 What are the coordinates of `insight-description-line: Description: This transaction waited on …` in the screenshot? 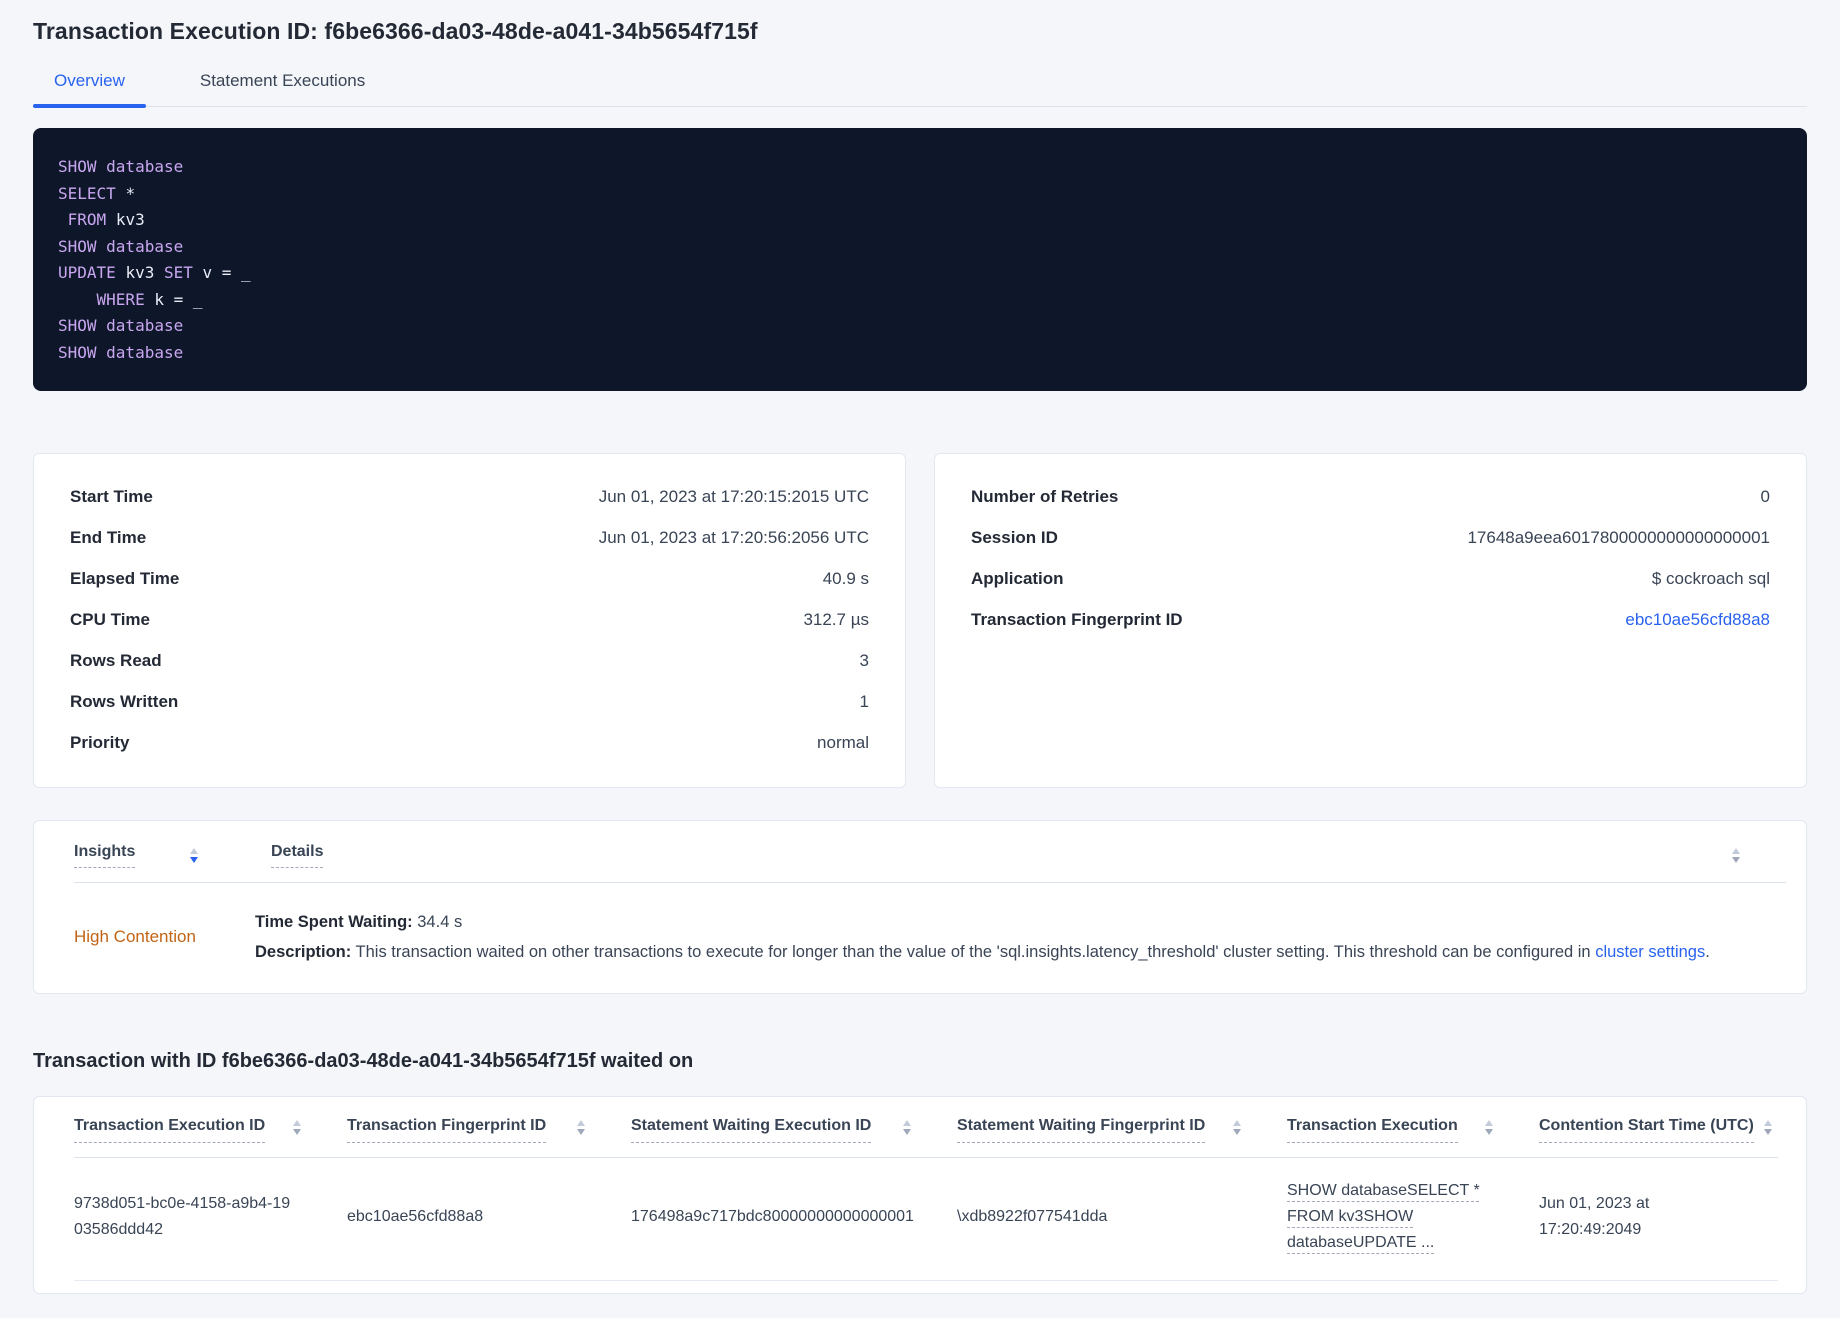 It's located at (982, 952).